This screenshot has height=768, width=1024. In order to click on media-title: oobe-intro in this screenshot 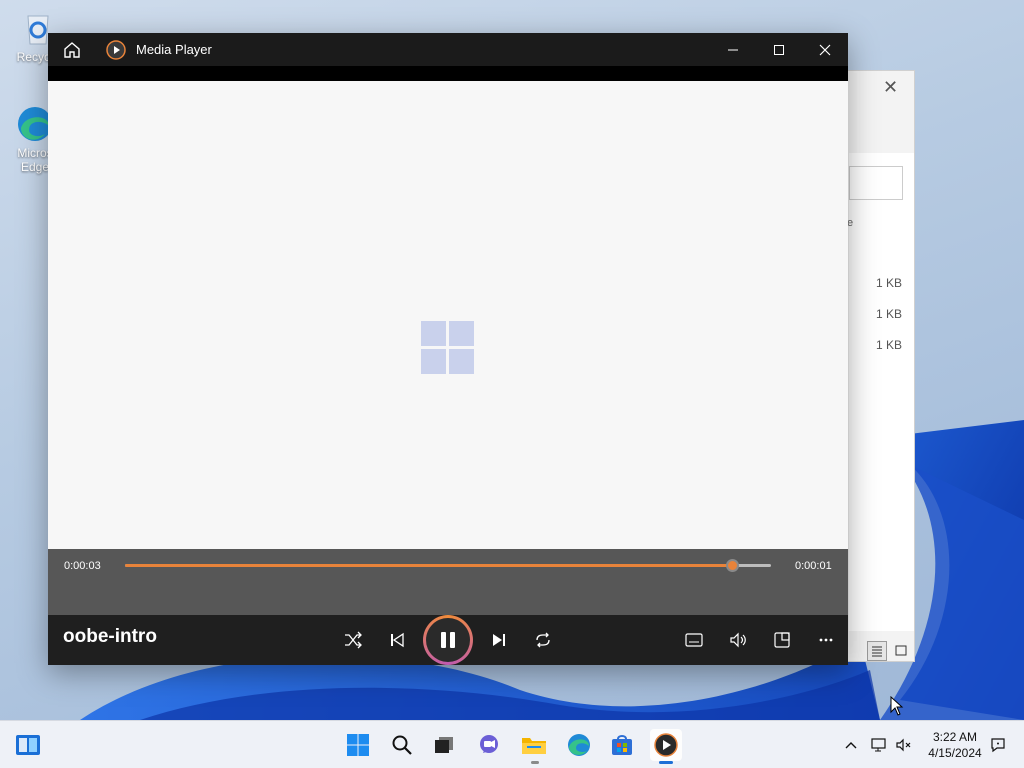, I will do `click(110, 636)`.